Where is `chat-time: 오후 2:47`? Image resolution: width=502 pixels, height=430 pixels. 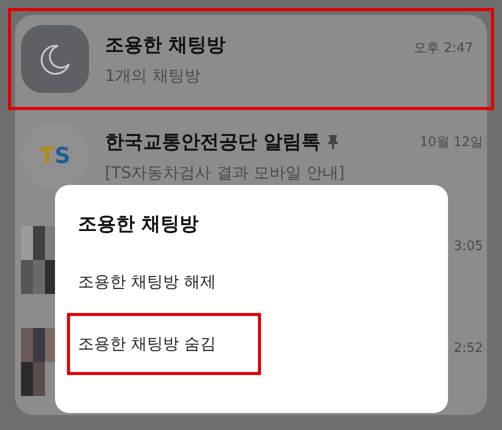 chat-time: 오후 2:47 is located at coordinates (443, 48).